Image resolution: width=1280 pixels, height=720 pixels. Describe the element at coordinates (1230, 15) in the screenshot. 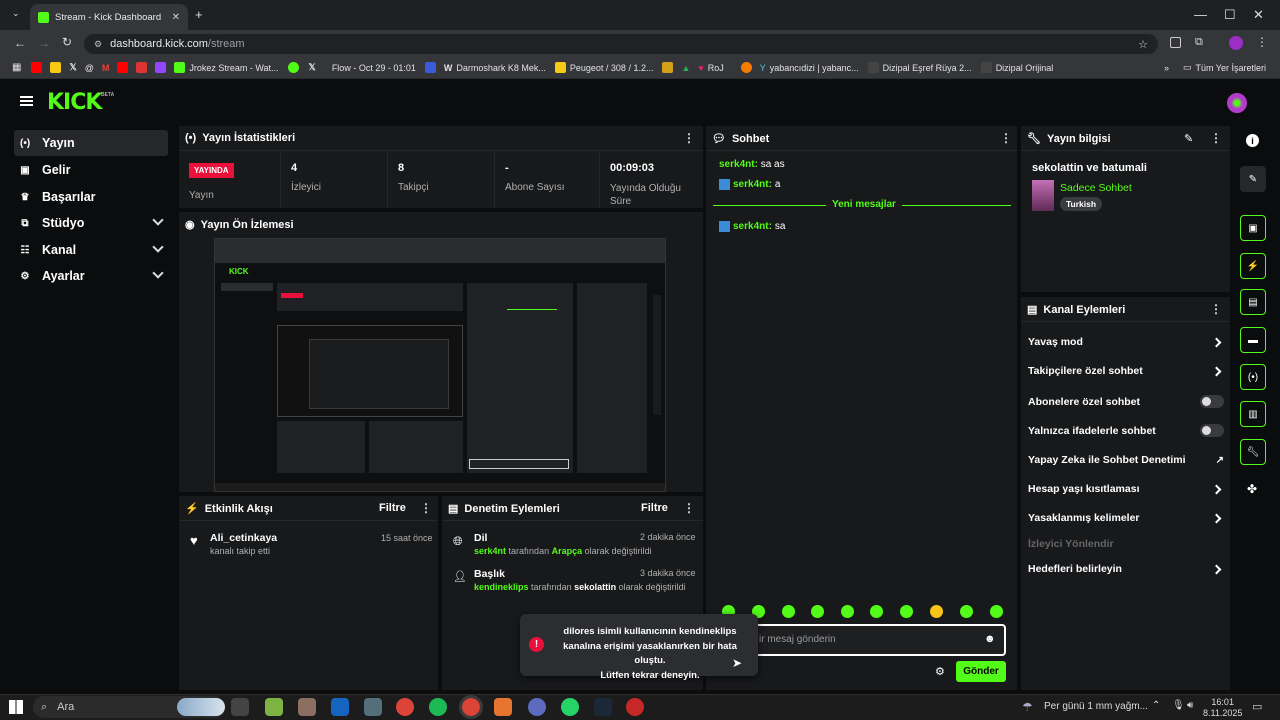

I see `maximize-icon: ☐` at that location.